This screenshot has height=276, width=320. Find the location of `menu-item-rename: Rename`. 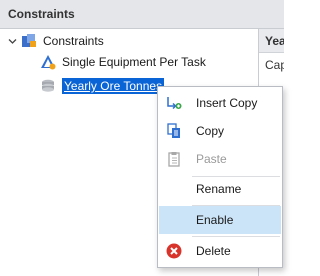

menu-item-rename: Rename is located at coordinates (220, 189).